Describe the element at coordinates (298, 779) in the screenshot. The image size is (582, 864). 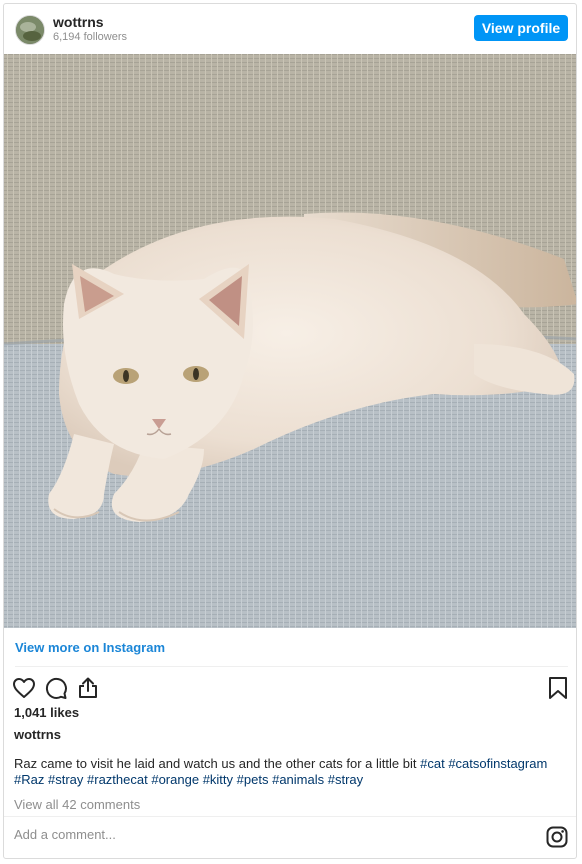
I see `hashtag-link: #animals` at that location.